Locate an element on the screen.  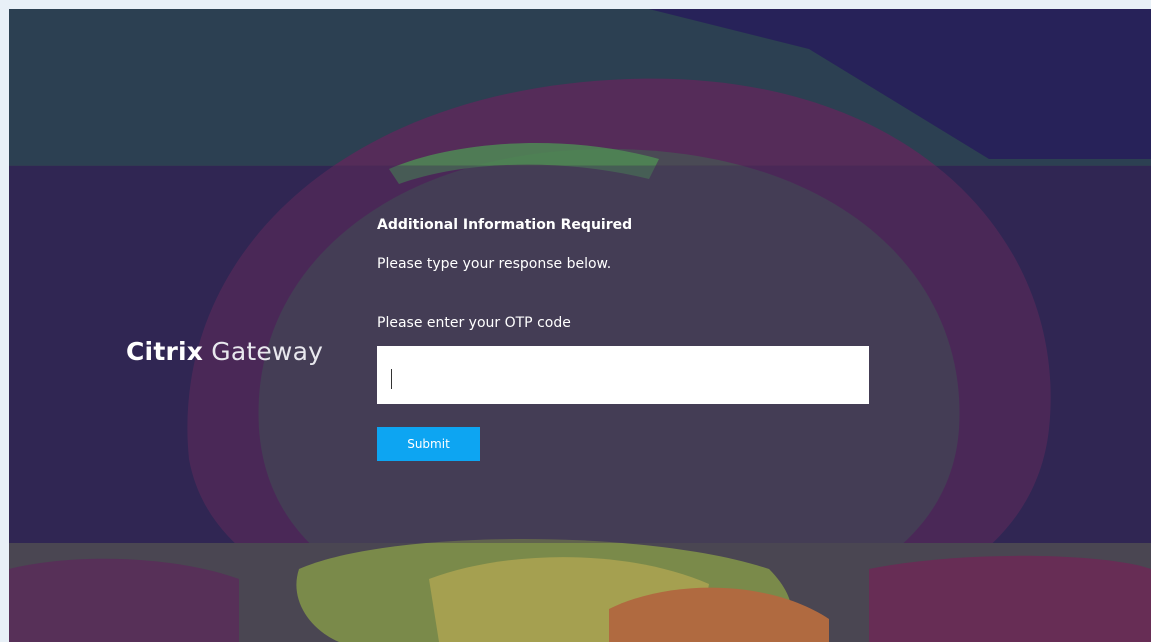
otp-input-wrapper is located at coordinates (627, 375).